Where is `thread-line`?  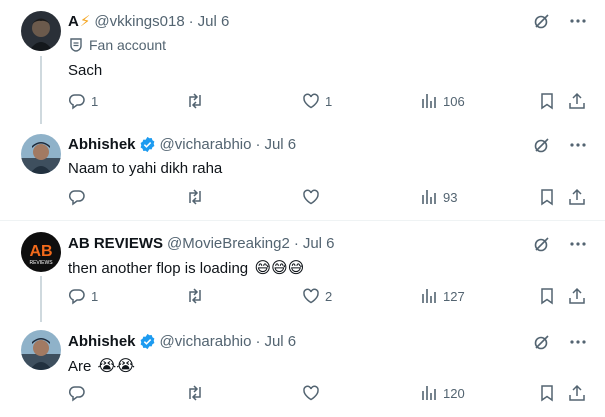 thread-line is located at coordinates (41, 90).